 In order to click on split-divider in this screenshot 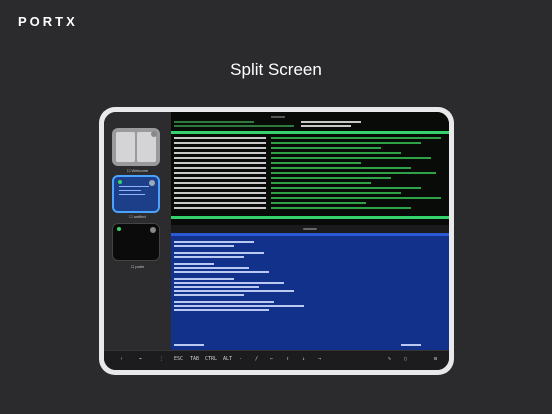, I will do `click(310, 229)`.